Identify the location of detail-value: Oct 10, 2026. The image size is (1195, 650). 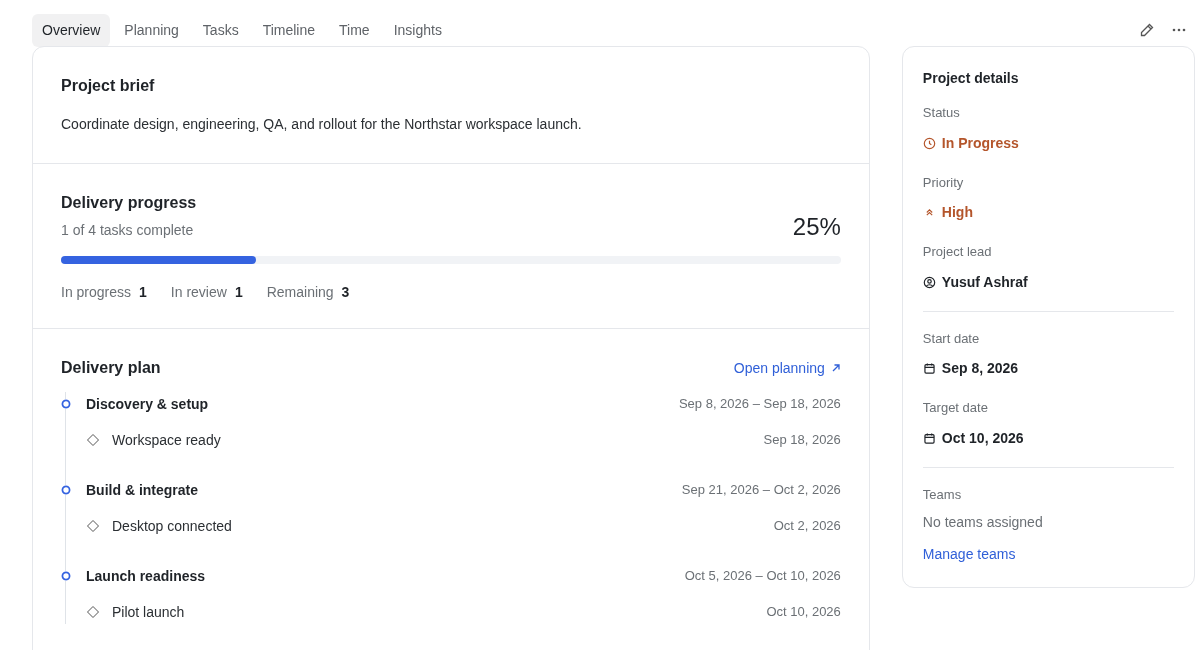
(982, 438).